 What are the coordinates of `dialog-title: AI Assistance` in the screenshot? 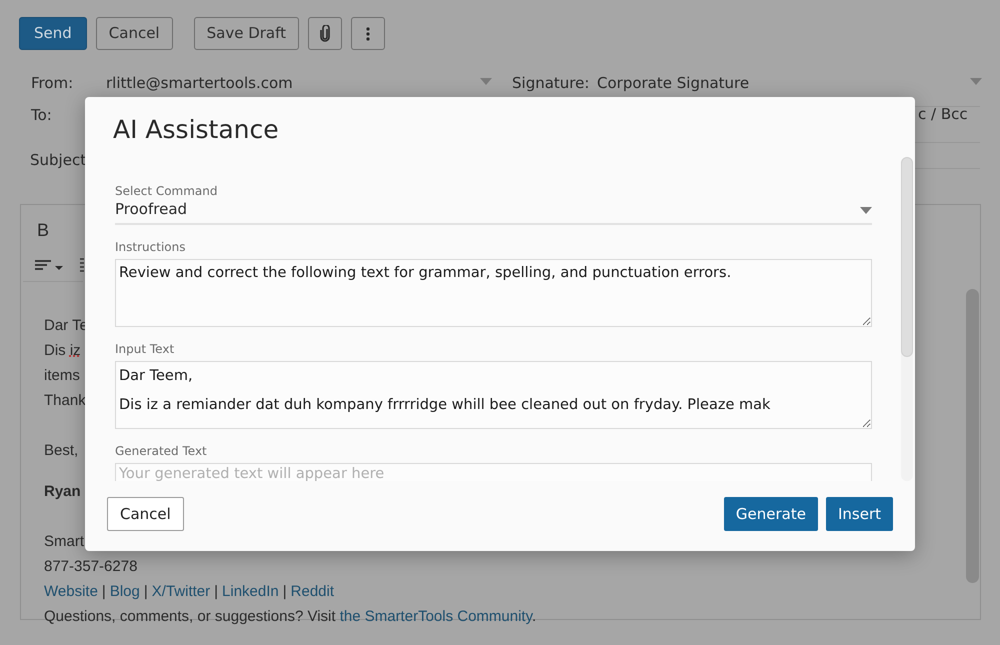 It's located at (196, 130).